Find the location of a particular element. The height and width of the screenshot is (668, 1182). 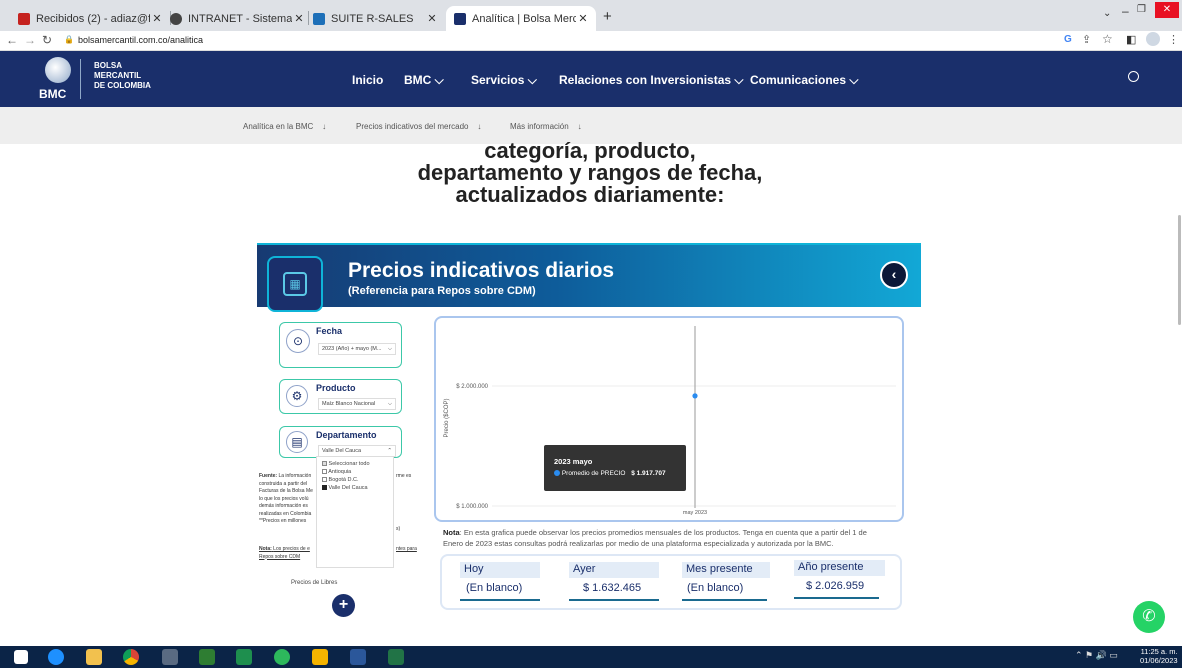

precios-libres-label: Precios de Libres is located at coordinates (314, 583).